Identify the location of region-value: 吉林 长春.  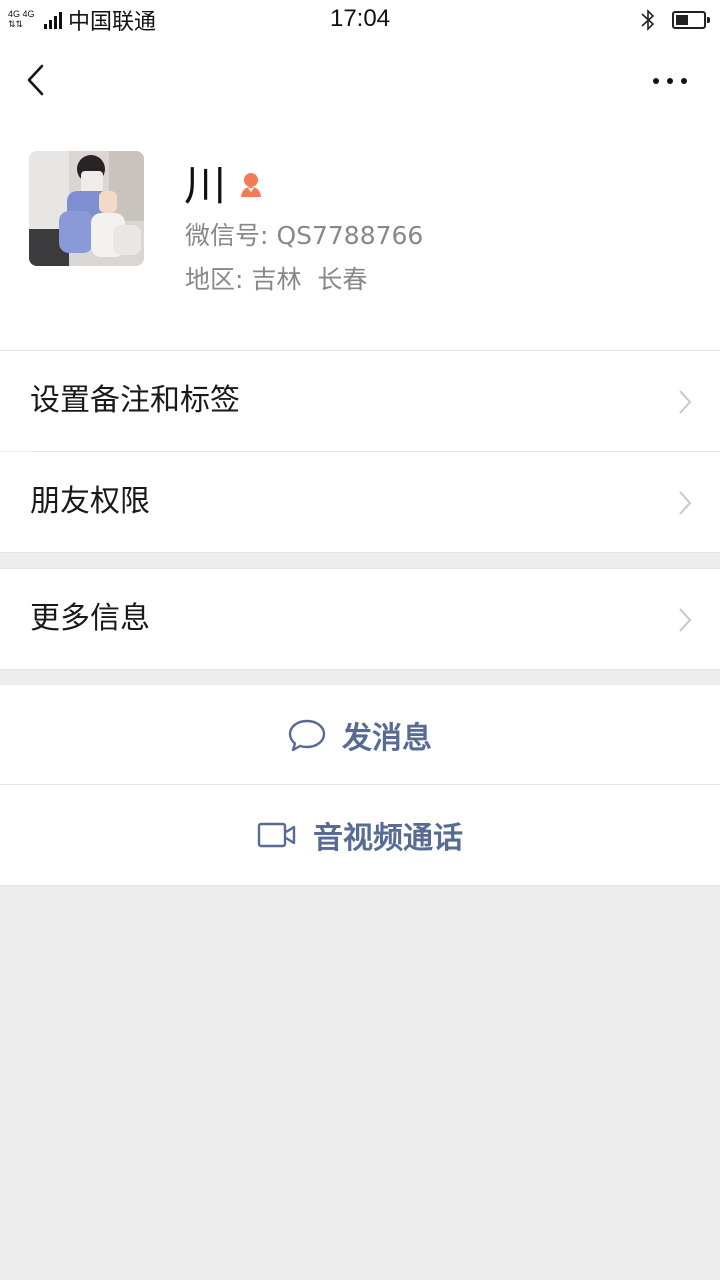
(309, 279).